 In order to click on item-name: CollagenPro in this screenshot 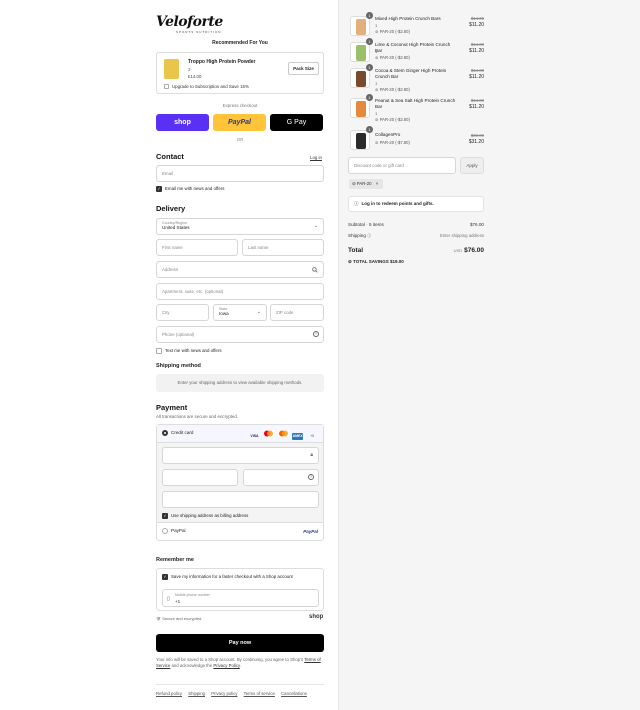, I will do `click(388, 134)`.